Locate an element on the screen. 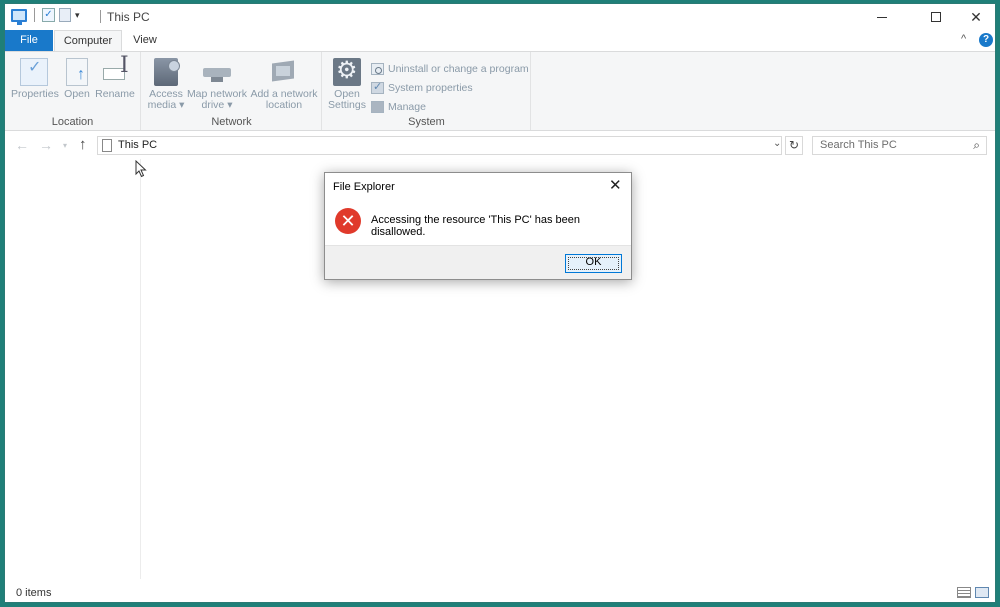 This screenshot has width=1000, height=607. close-icon: ✕ is located at coordinates (976, 16).